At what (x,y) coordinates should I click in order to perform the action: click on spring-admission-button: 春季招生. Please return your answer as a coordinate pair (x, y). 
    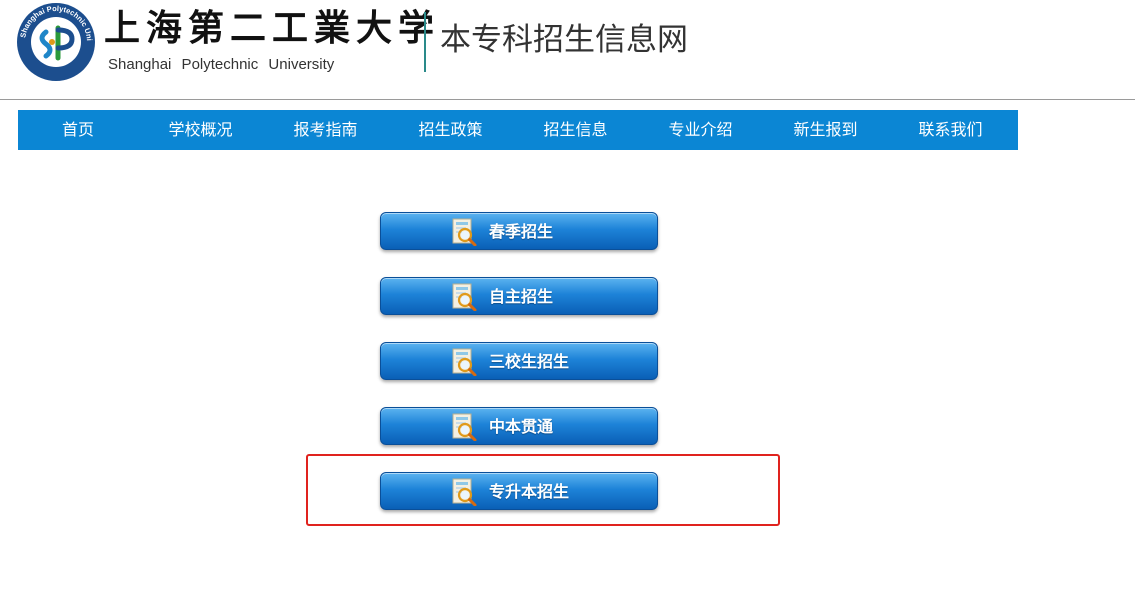
    Looking at the image, I should click on (519, 231).